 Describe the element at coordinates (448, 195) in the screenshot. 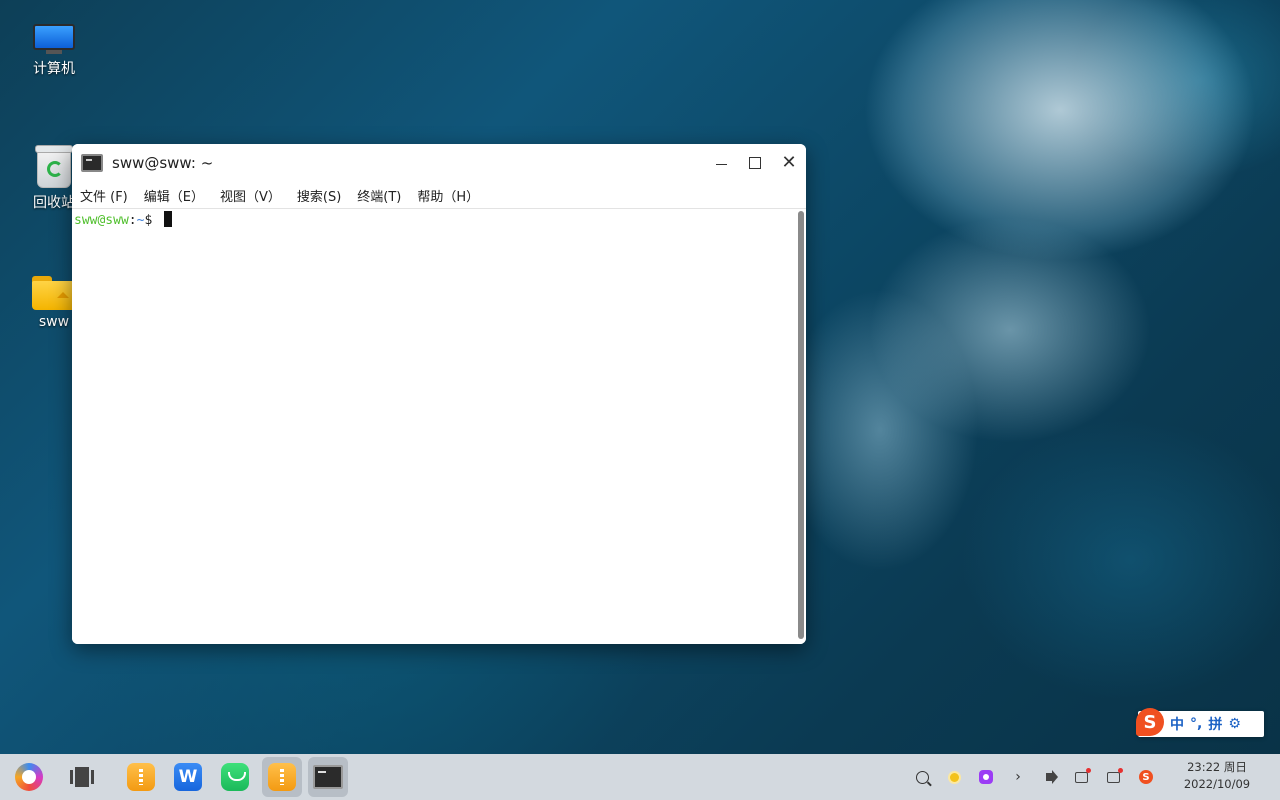

I see `menu-help: 帮助（H）` at that location.